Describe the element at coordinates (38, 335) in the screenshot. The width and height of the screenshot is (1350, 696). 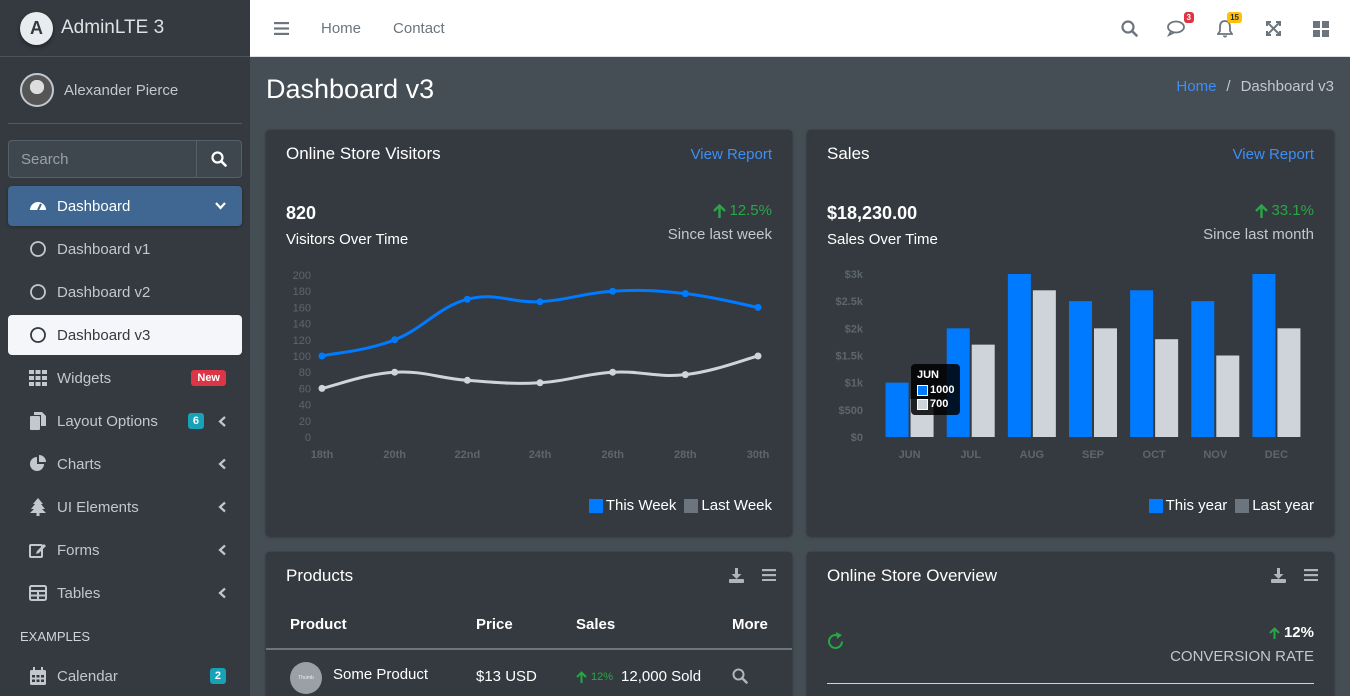
I see `circle-icon` at that location.